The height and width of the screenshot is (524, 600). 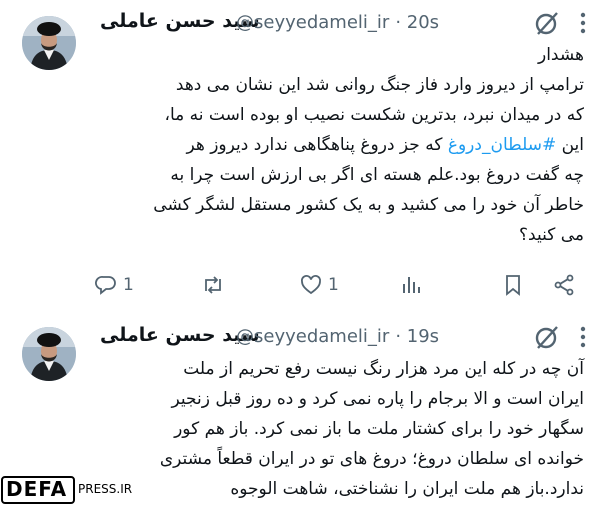 I want to click on author-handle: @seyyedameli_ir · 20s, so click(x=337, y=22).